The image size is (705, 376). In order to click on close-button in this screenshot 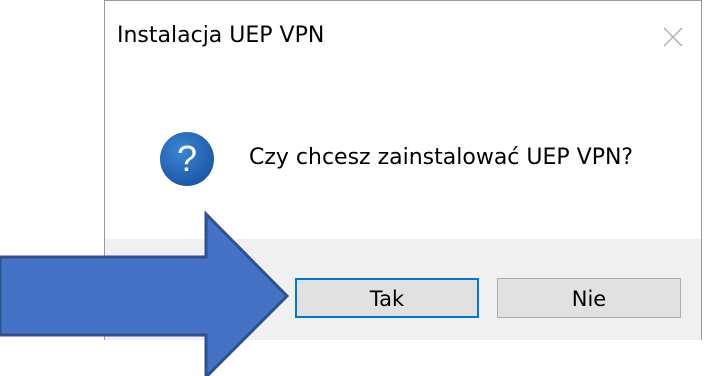, I will do `click(673, 37)`.